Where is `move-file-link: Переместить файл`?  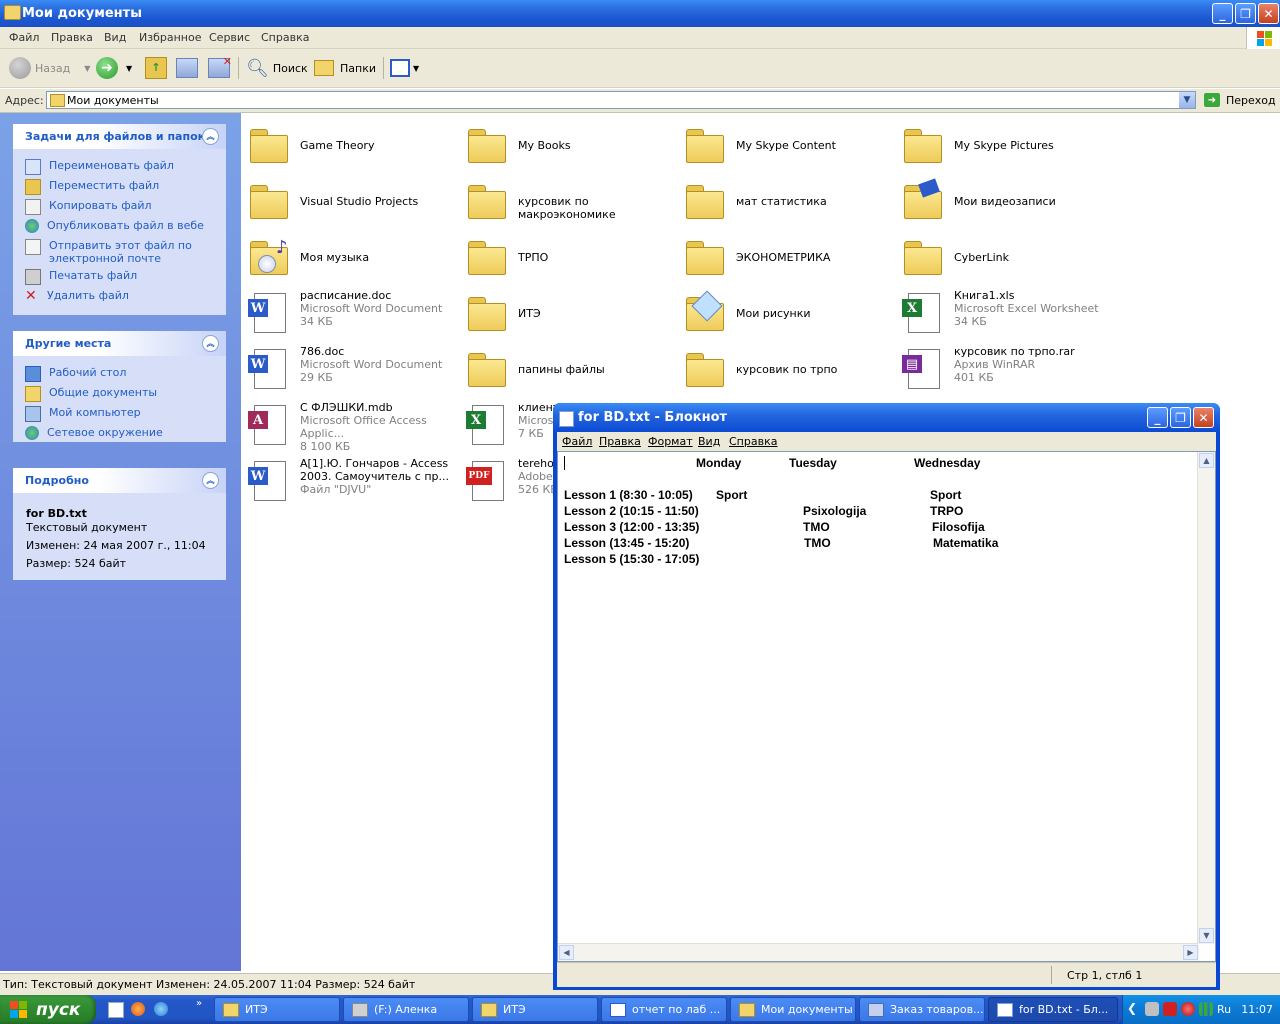
move-file-link: Переместить файл is located at coordinates (92, 187).